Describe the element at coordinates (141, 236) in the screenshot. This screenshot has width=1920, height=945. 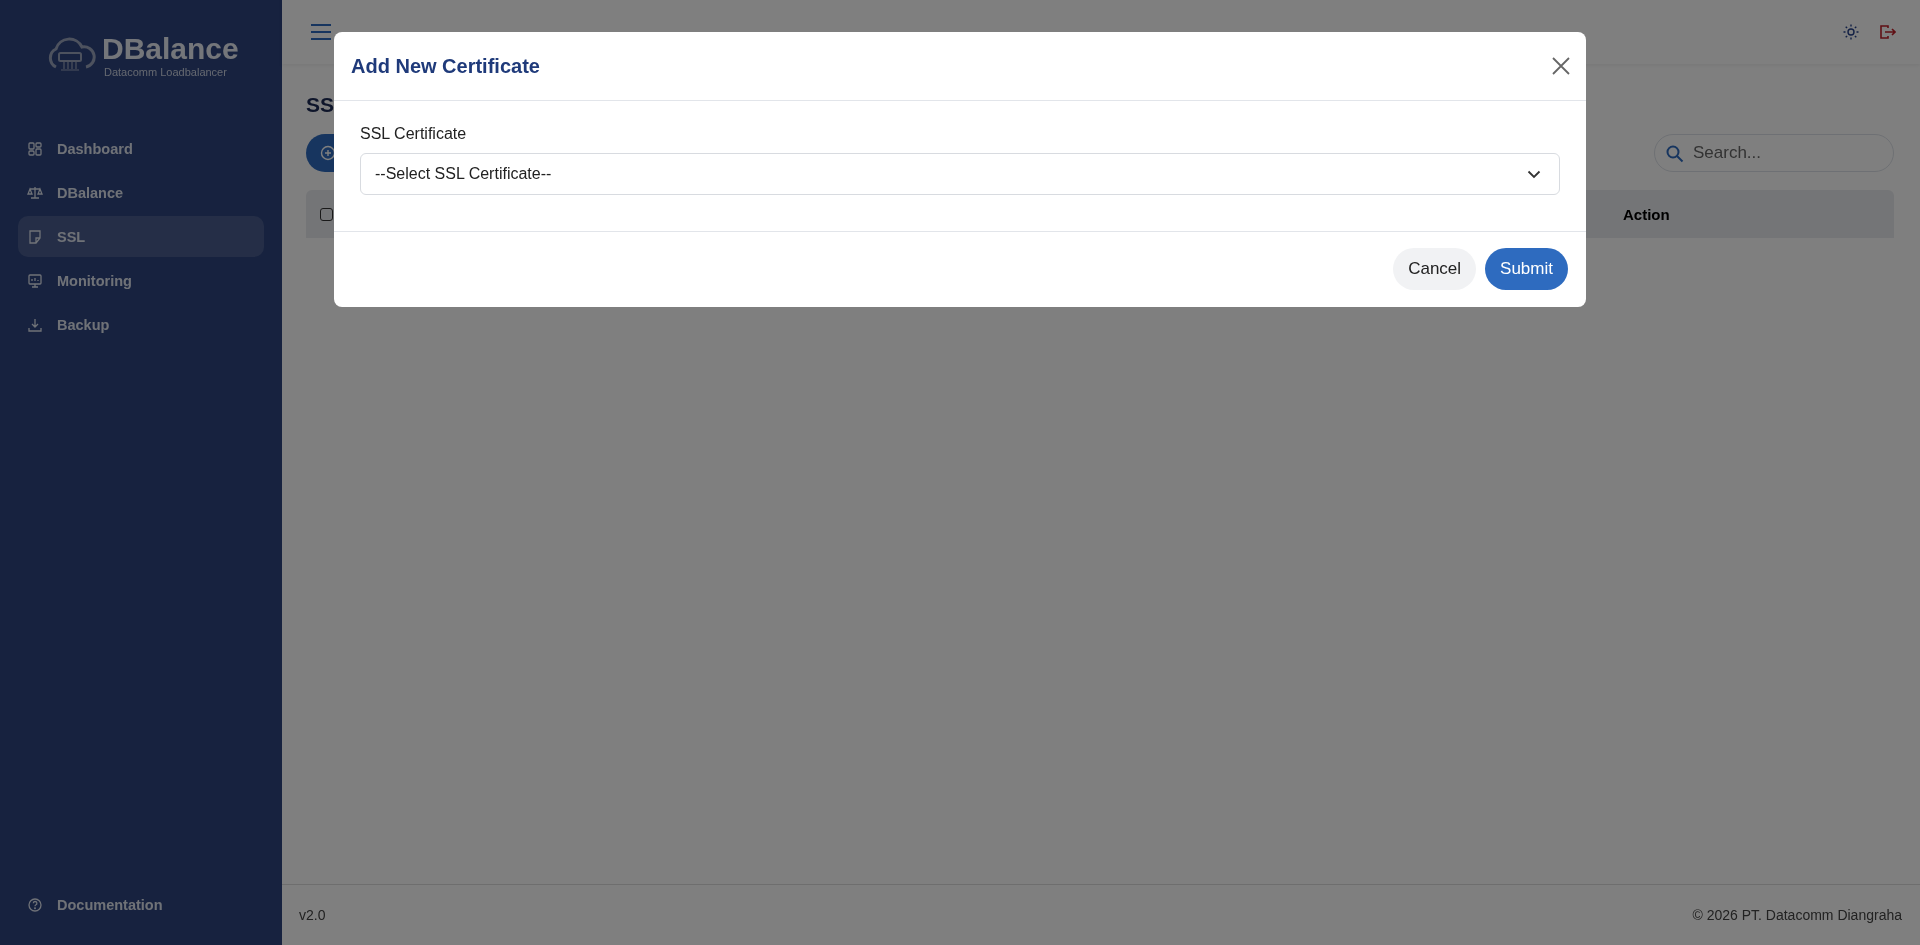
I see `sidebar-item: SSL` at that location.